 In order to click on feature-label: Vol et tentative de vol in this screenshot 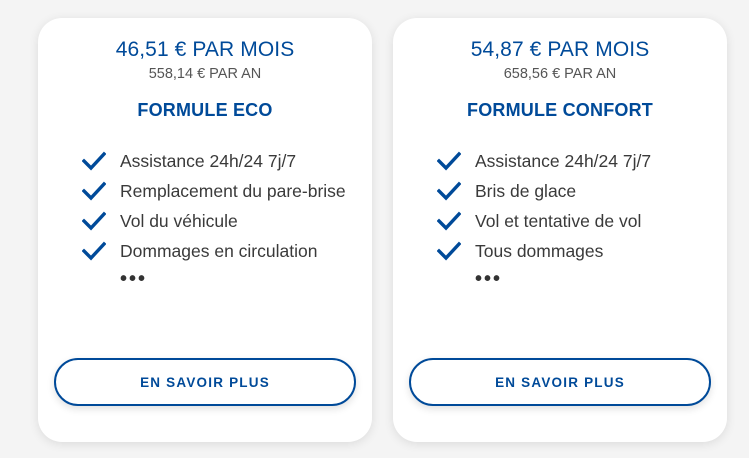, I will do `click(558, 221)`.